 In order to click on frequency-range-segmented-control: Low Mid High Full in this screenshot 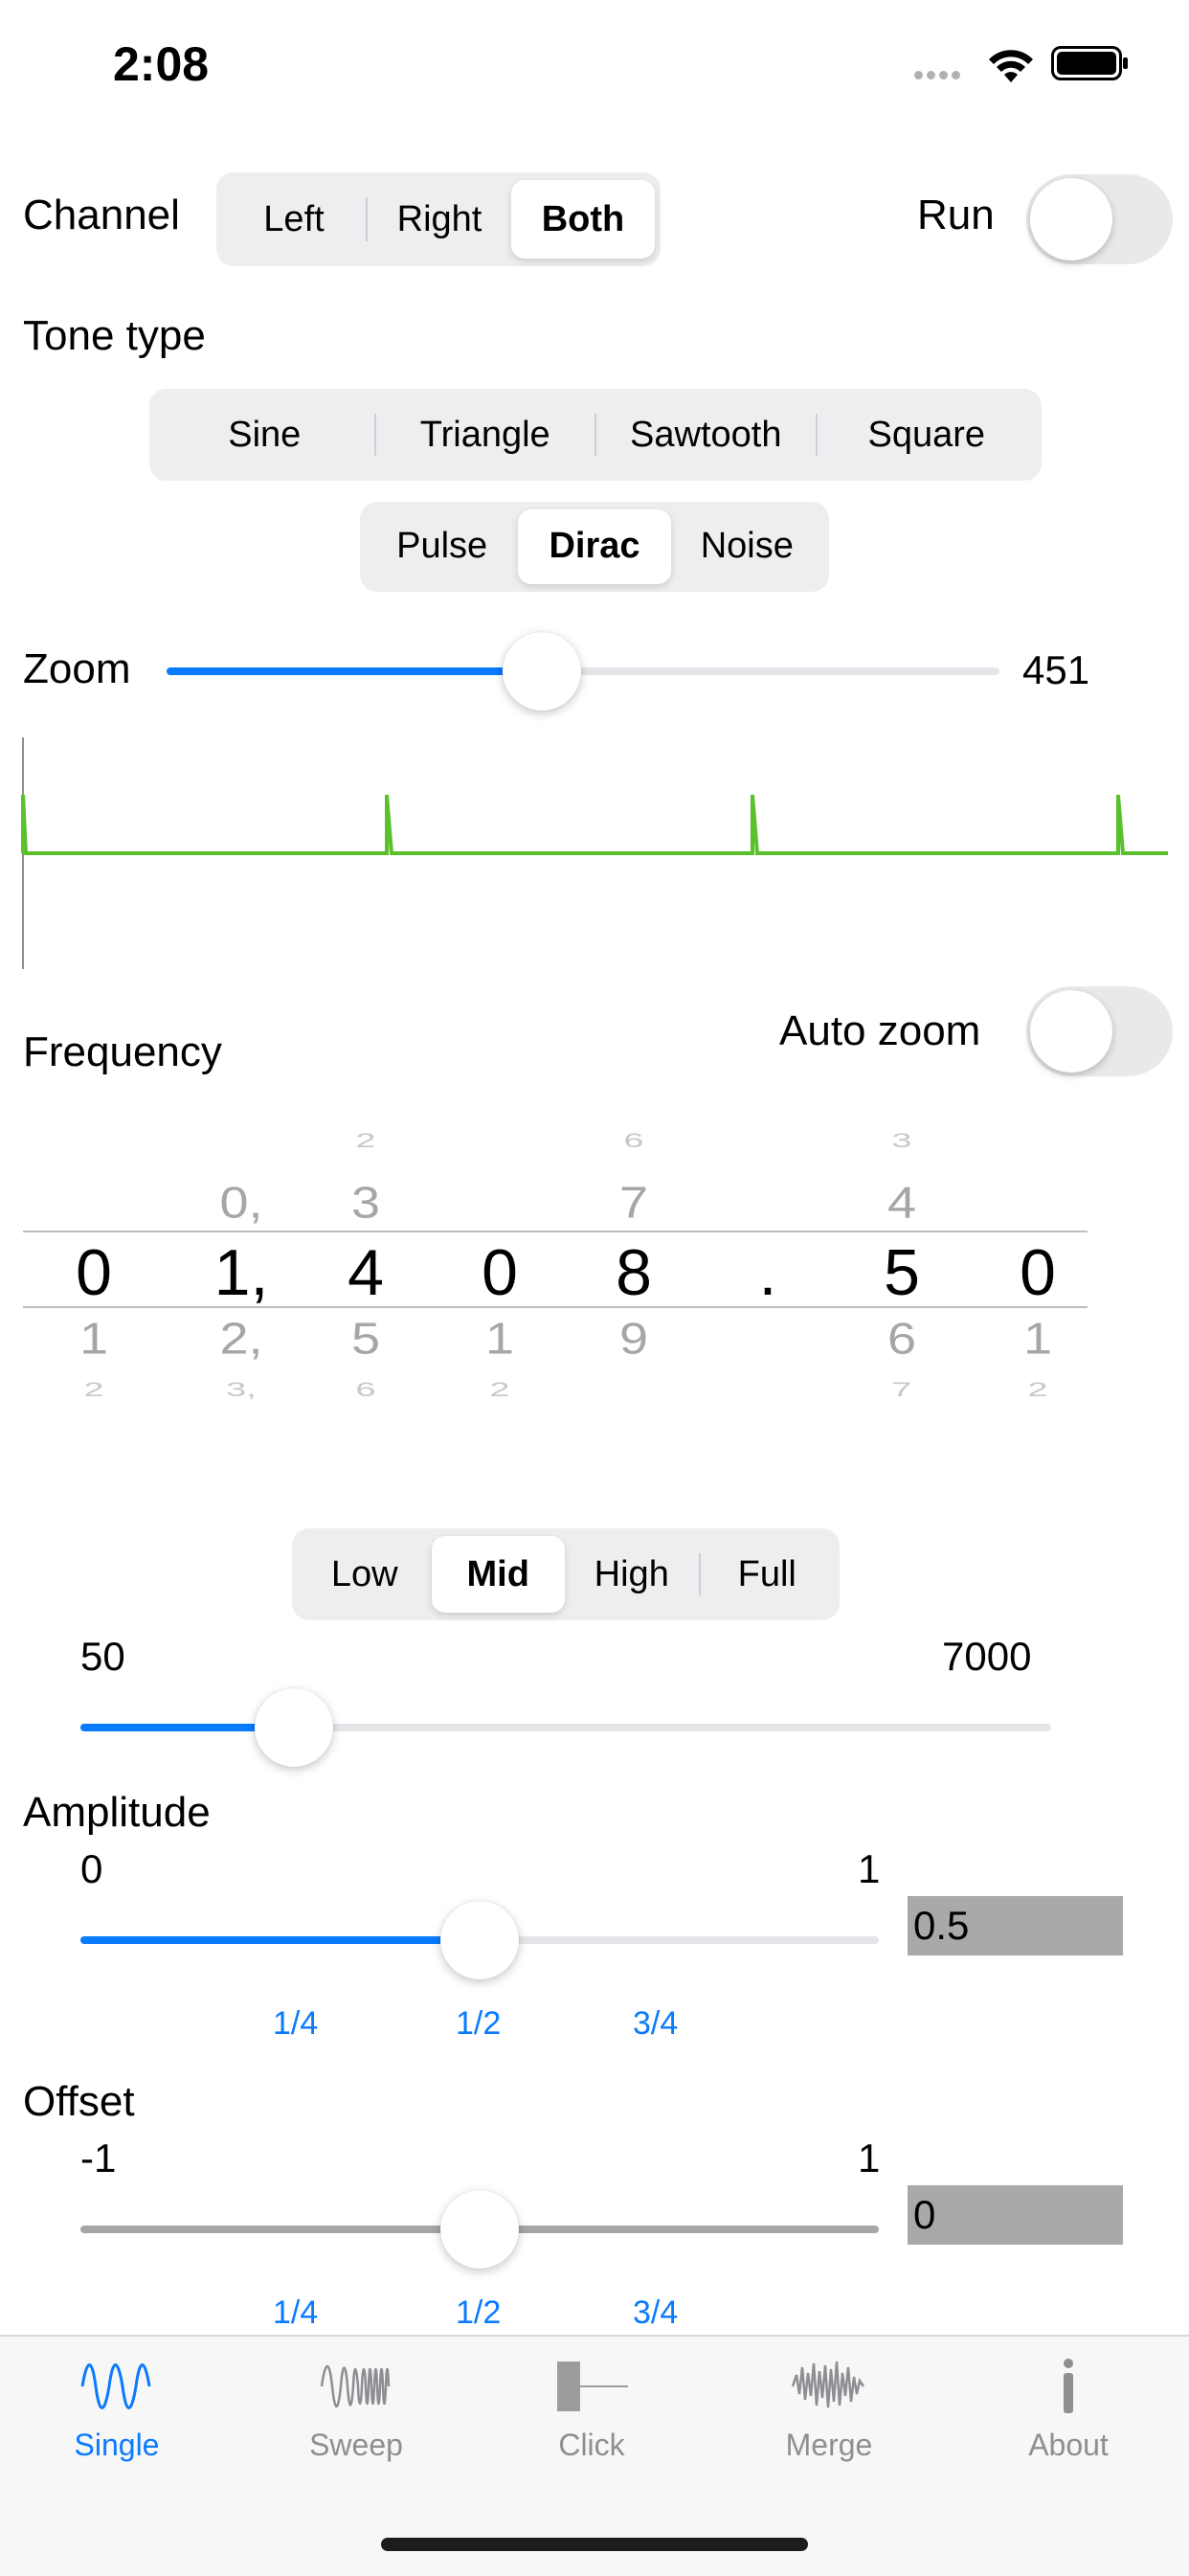, I will do `click(566, 1574)`.